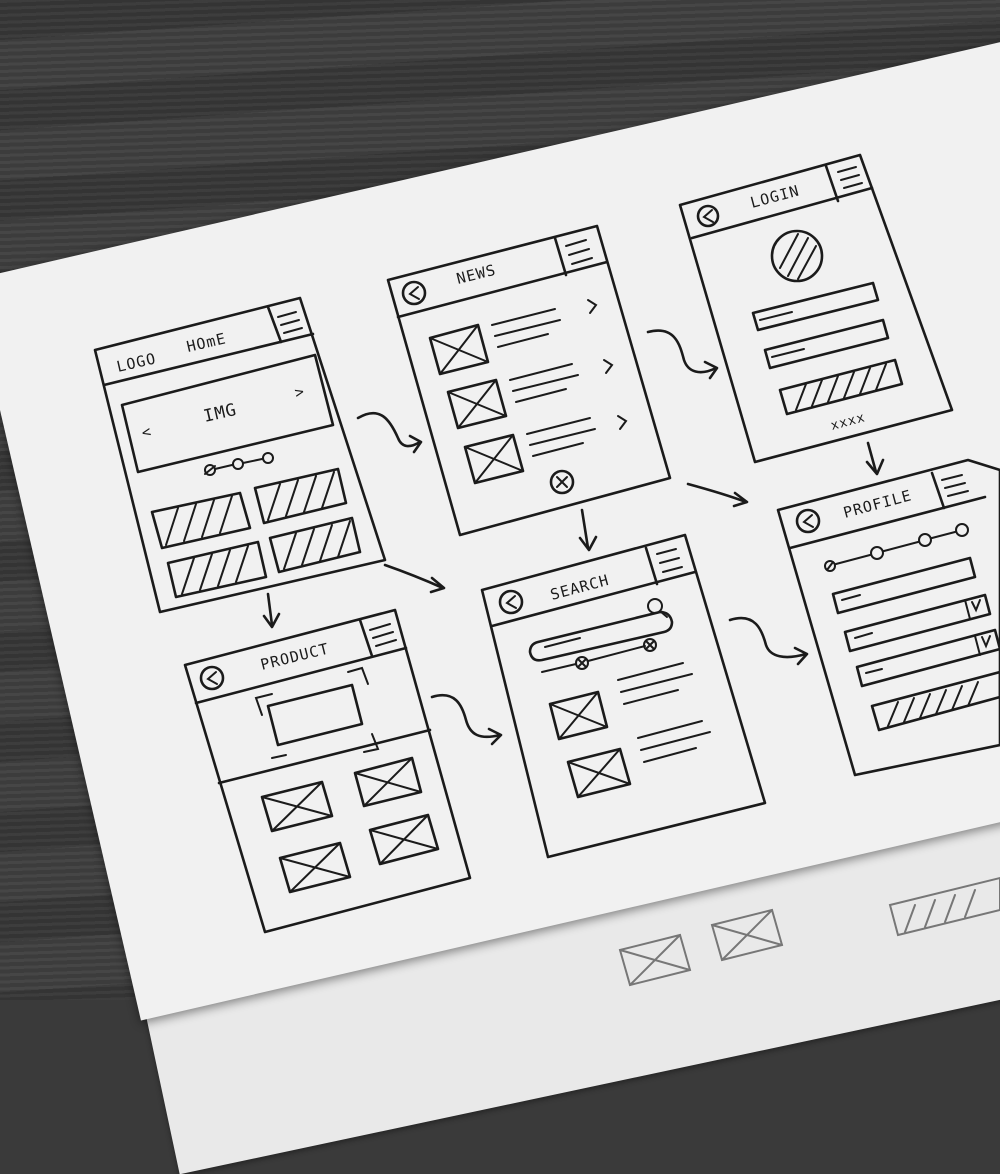 This screenshot has height=1174, width=1000. I want to click on search-screen: SEARCH, so click(623, 696).